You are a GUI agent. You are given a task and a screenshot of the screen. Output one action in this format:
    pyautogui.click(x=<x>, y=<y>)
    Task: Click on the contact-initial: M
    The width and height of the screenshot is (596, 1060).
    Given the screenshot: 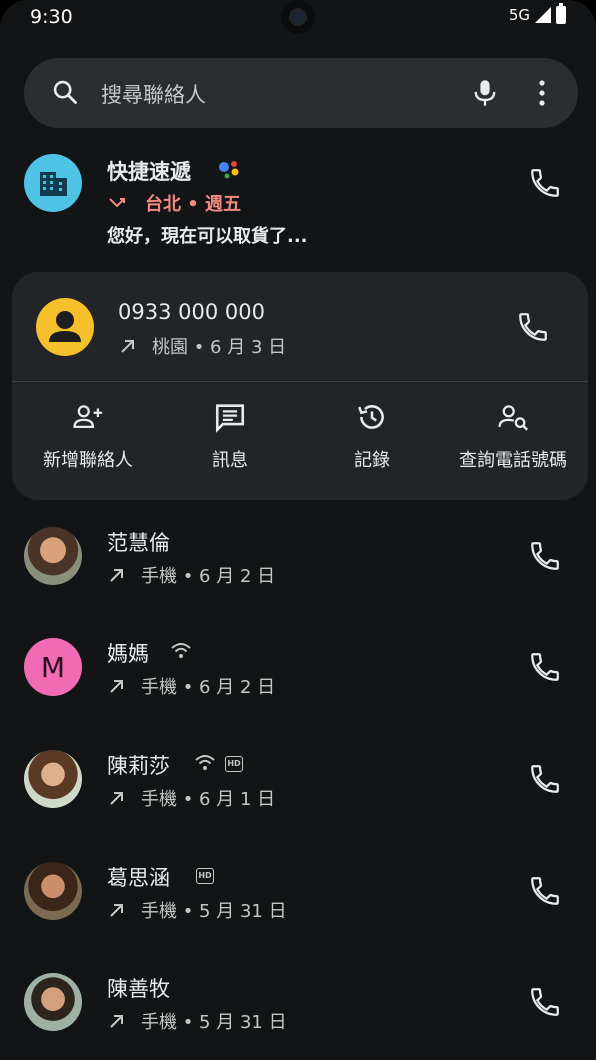 What is the action you would take?
    pyautogui.click(x=53, y=667)
    